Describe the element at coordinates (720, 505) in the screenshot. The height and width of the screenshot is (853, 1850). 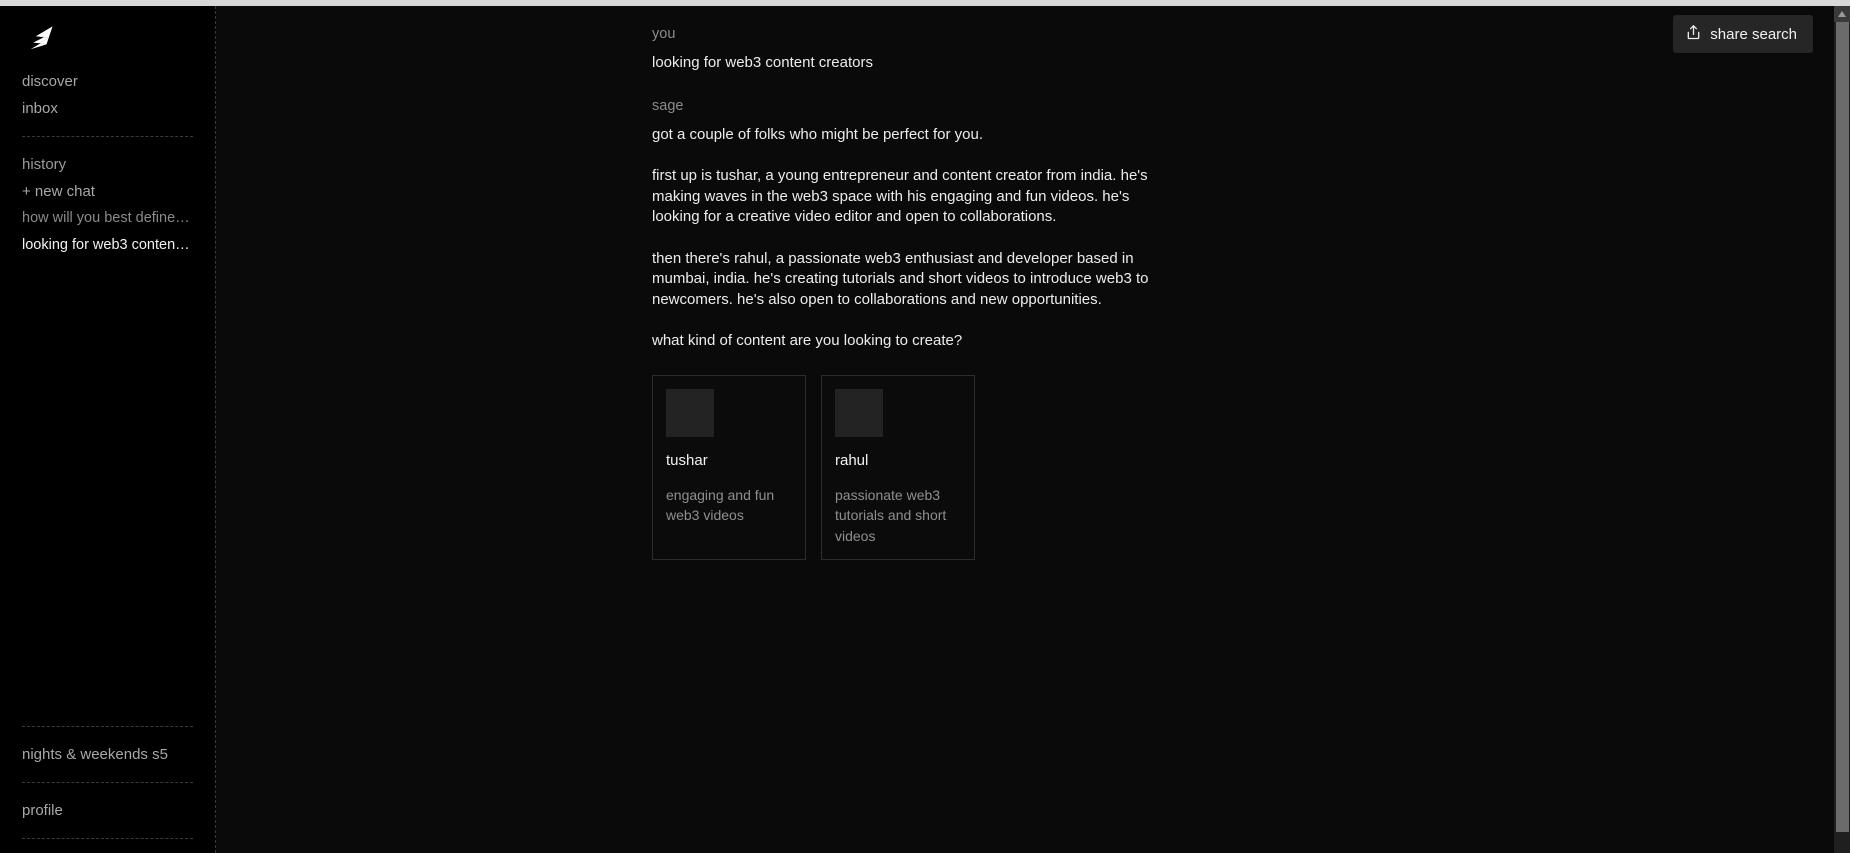
I see `profile-card-description: engaging and fun web3 videos` at that location.